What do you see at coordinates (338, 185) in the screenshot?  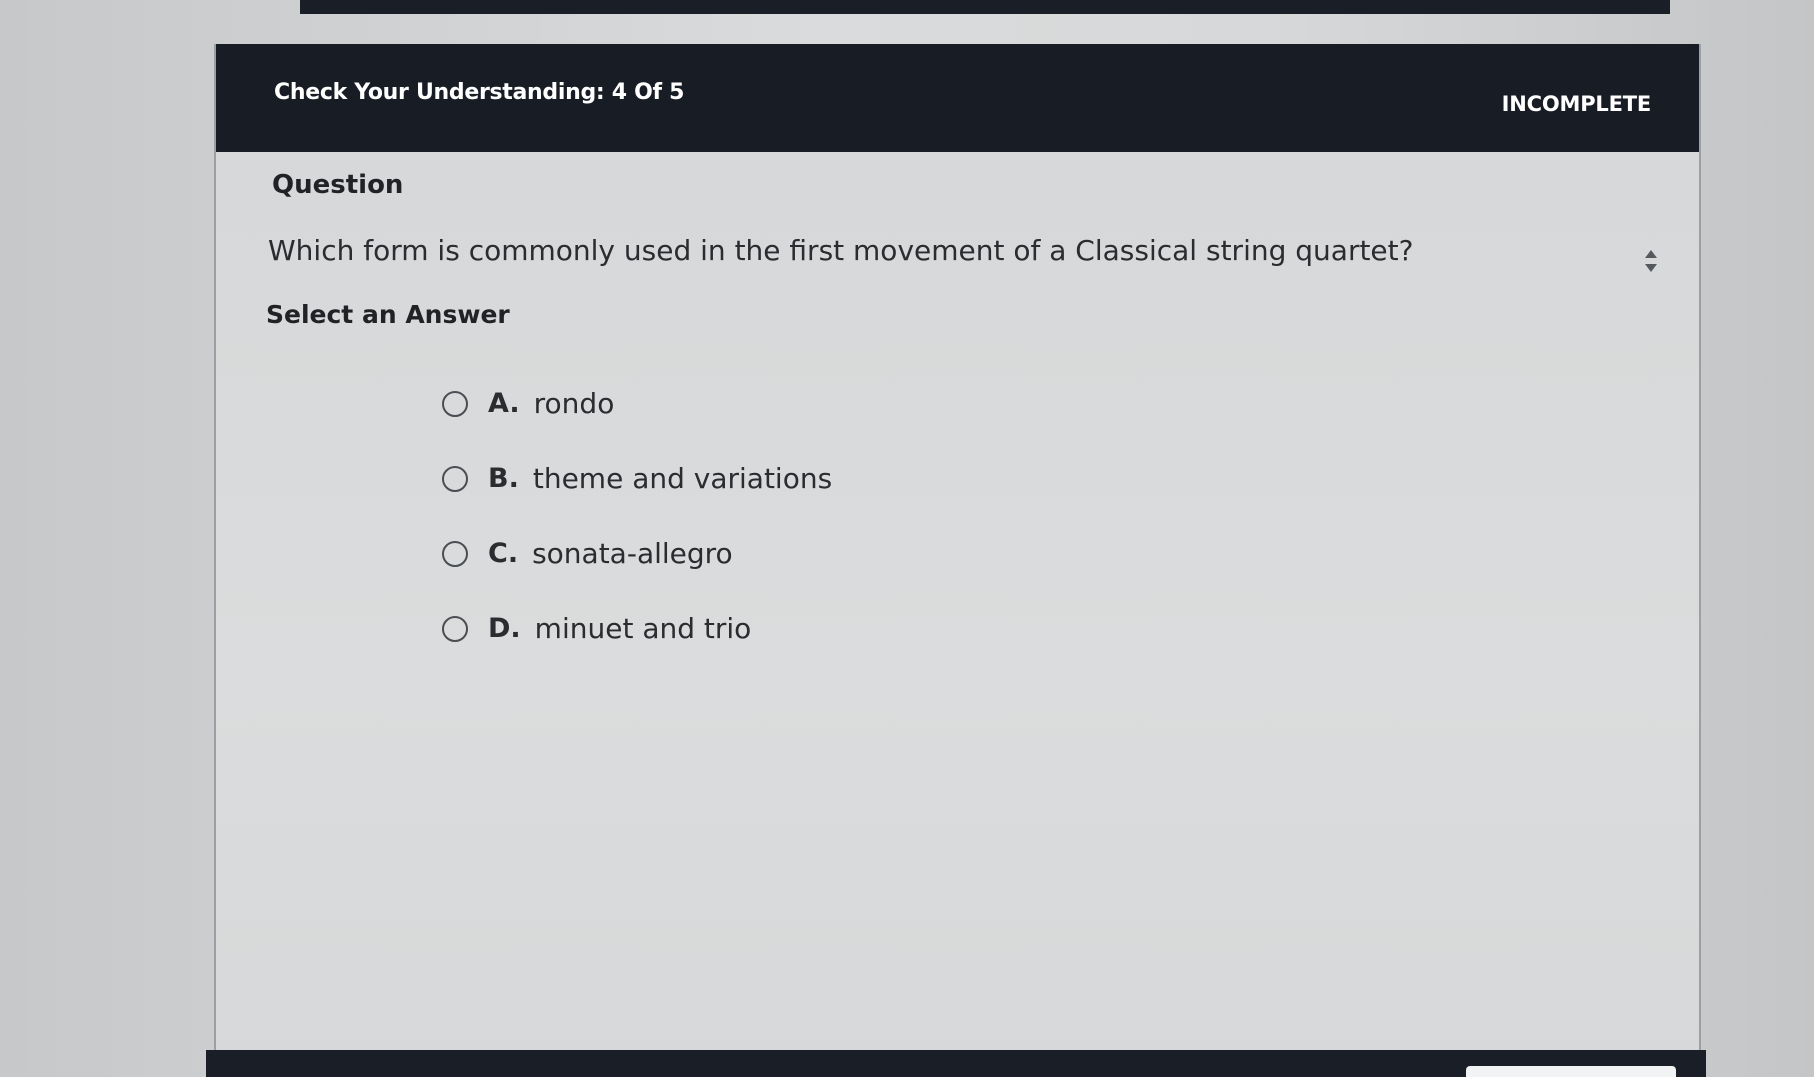 I see `question-heading: Question` at bounding box center [338, 185].